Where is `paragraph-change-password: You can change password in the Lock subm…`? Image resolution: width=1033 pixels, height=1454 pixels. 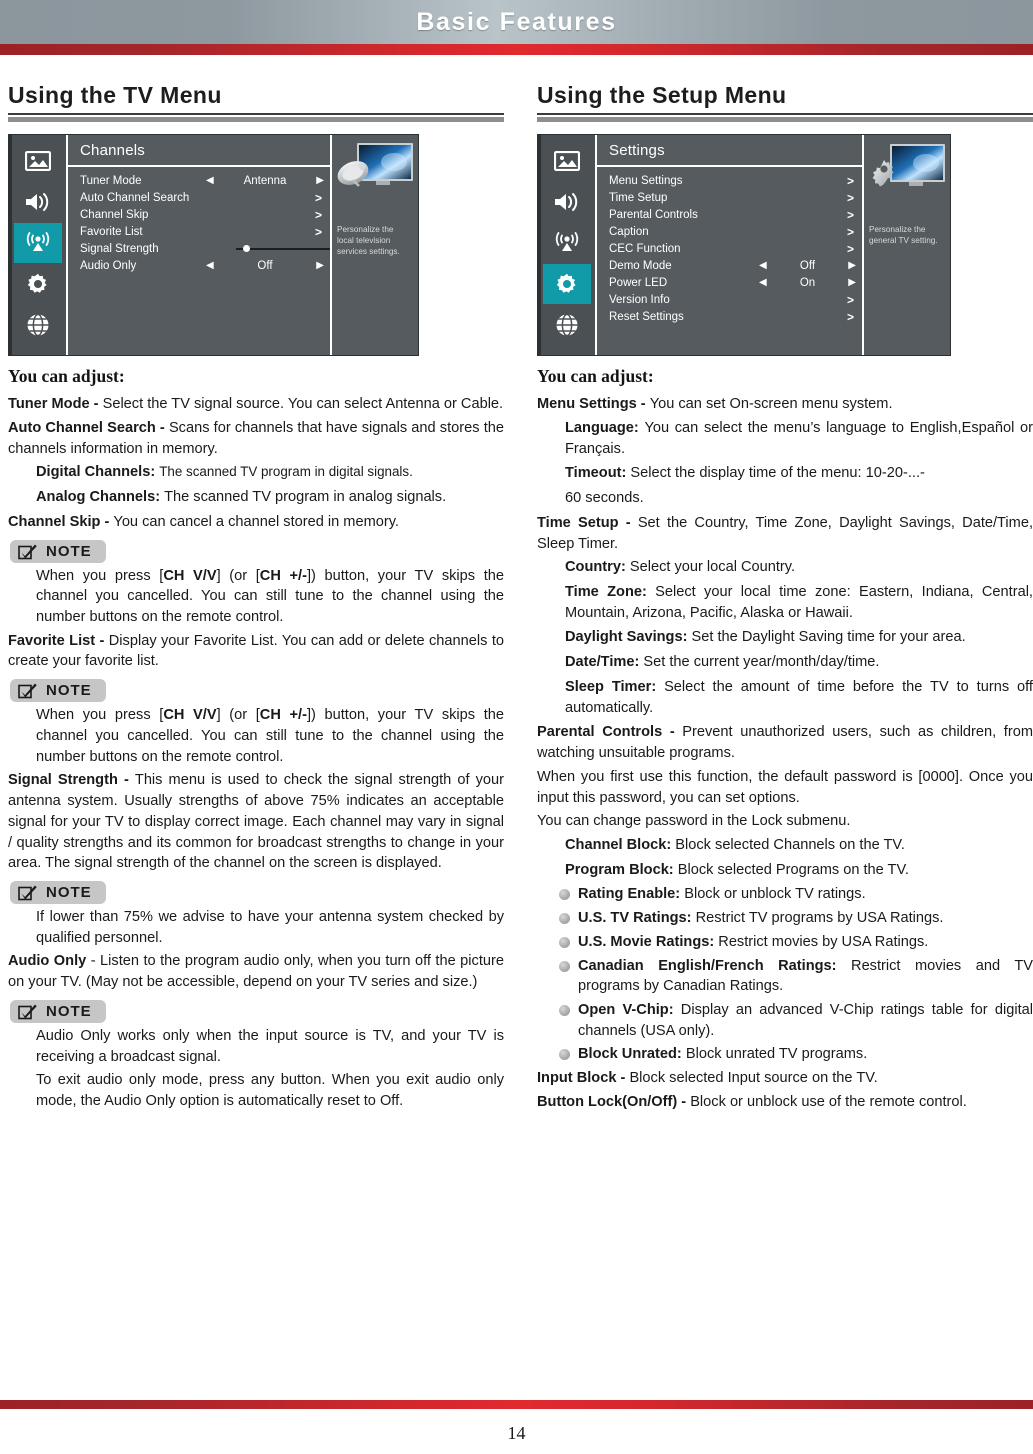
paragraph-change-password: You can change password in the Lock subm… is located at coordinates (694, 821).